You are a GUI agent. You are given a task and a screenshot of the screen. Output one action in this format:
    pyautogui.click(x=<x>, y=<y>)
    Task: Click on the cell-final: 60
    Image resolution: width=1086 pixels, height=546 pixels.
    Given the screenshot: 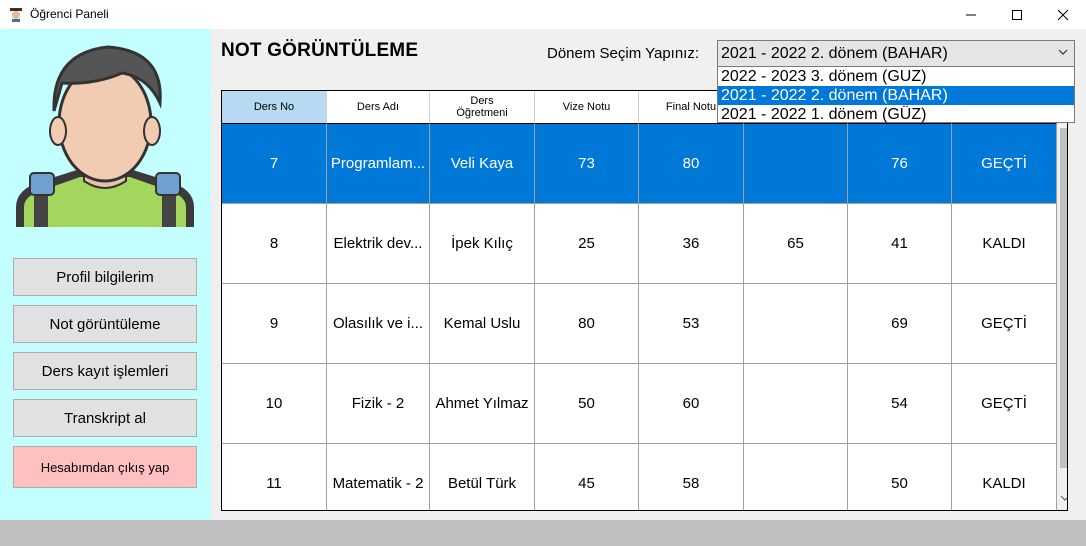 What is the action you would take?
    pyautogui.click(x=691, y=404)
    